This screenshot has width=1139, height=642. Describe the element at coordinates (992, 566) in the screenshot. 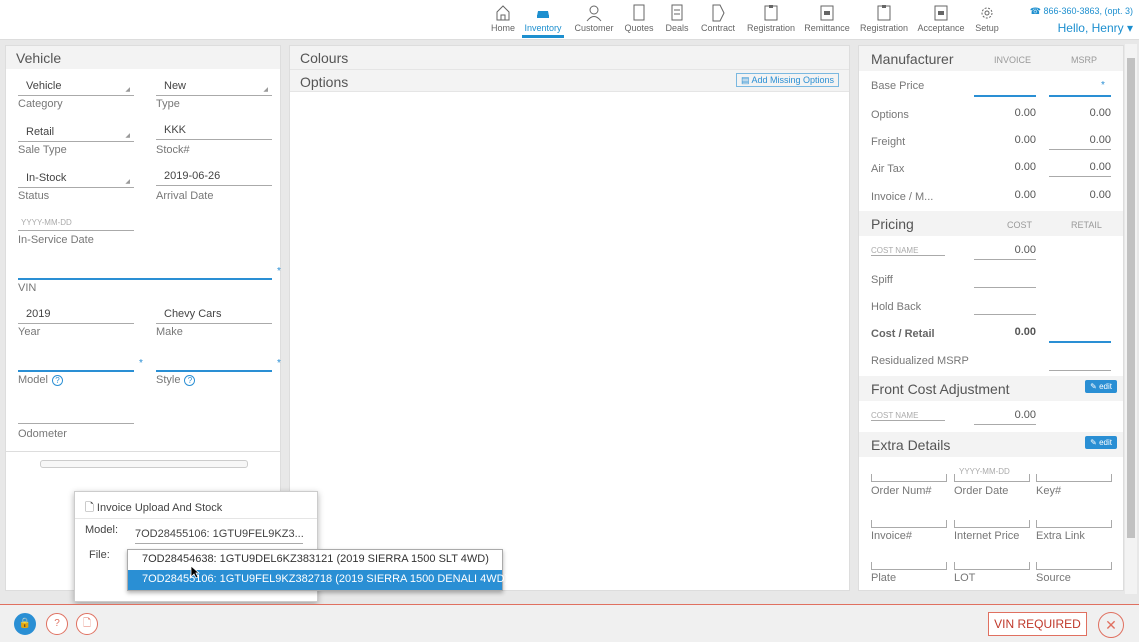

I see `lot-input` at that location.